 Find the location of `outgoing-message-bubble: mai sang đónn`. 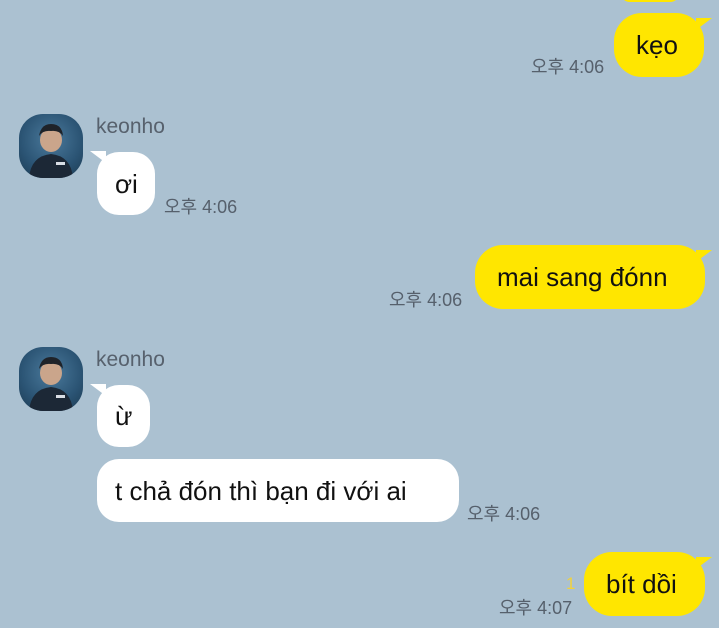

outgoing-message-bubble: mai sang đónn is located at coordinates (590, 277).